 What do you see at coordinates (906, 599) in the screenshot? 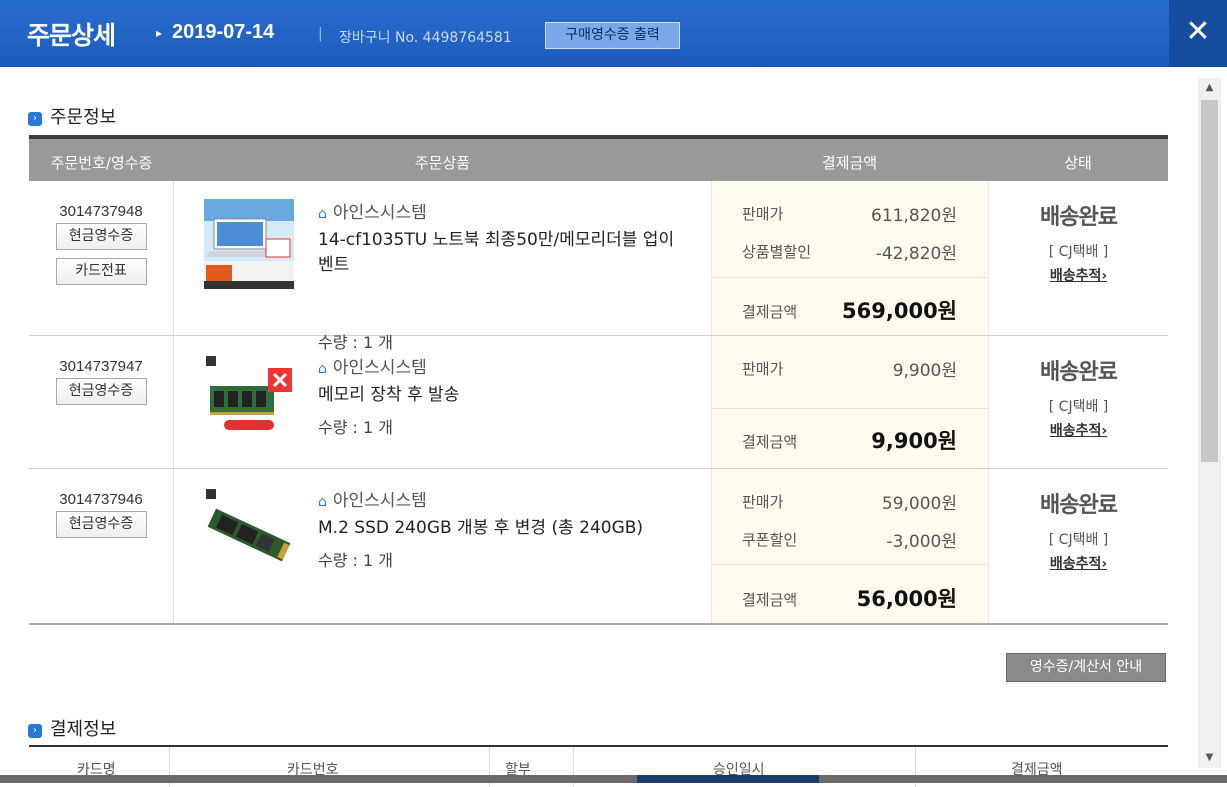
I see `total-value: 56,000원` at bounding box center [906, 599].